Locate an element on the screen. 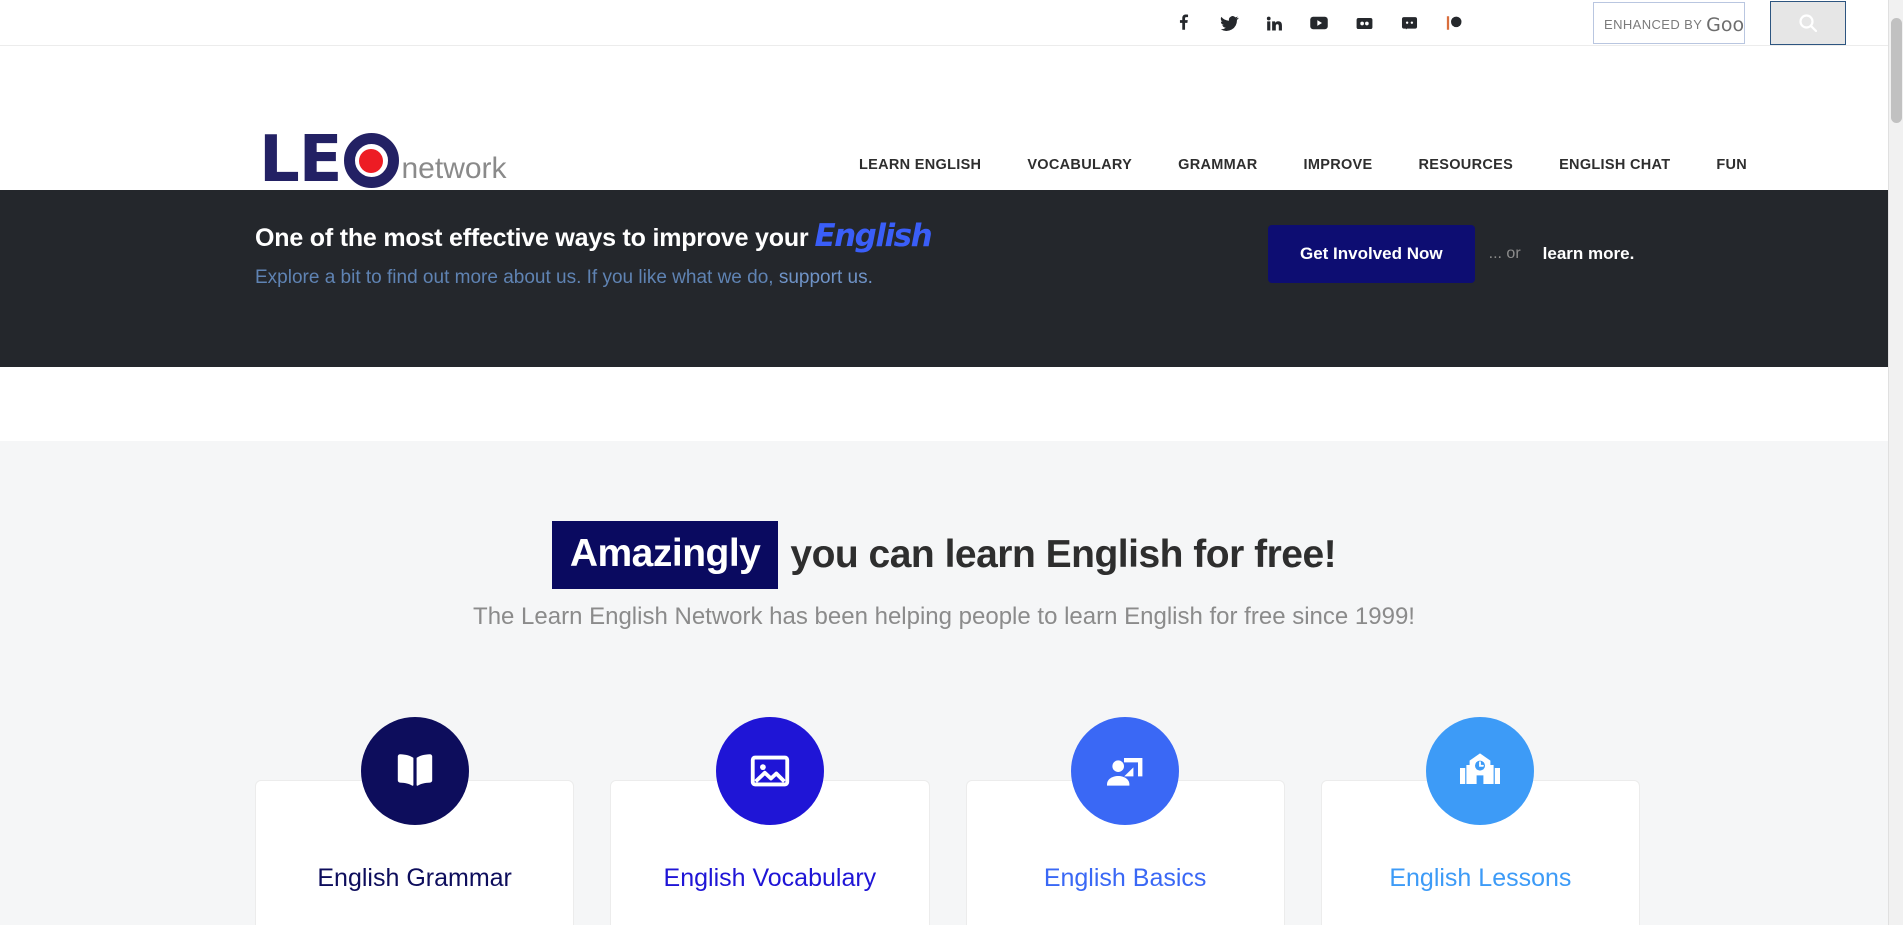 This screenshot has width=1903, height=925. facebook-icon is located at coordinates (1184, 23).